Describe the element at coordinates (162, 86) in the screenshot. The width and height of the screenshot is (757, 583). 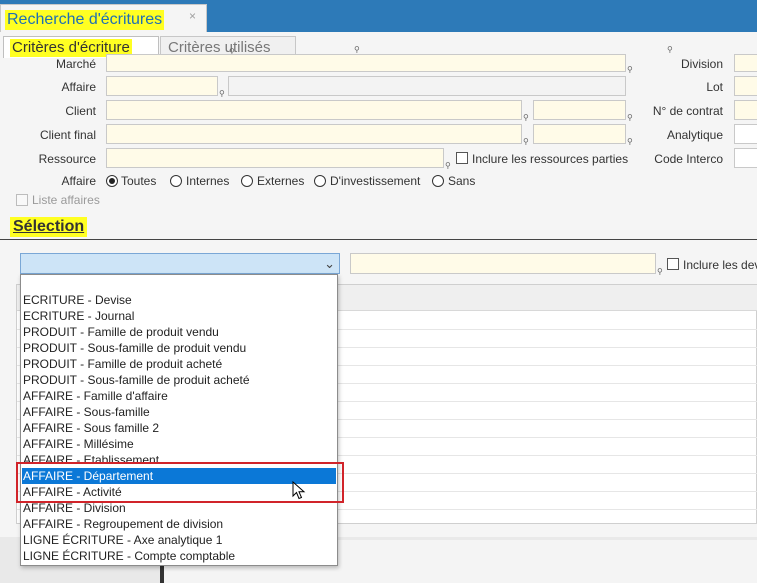
I see `affaire-input` at that location.